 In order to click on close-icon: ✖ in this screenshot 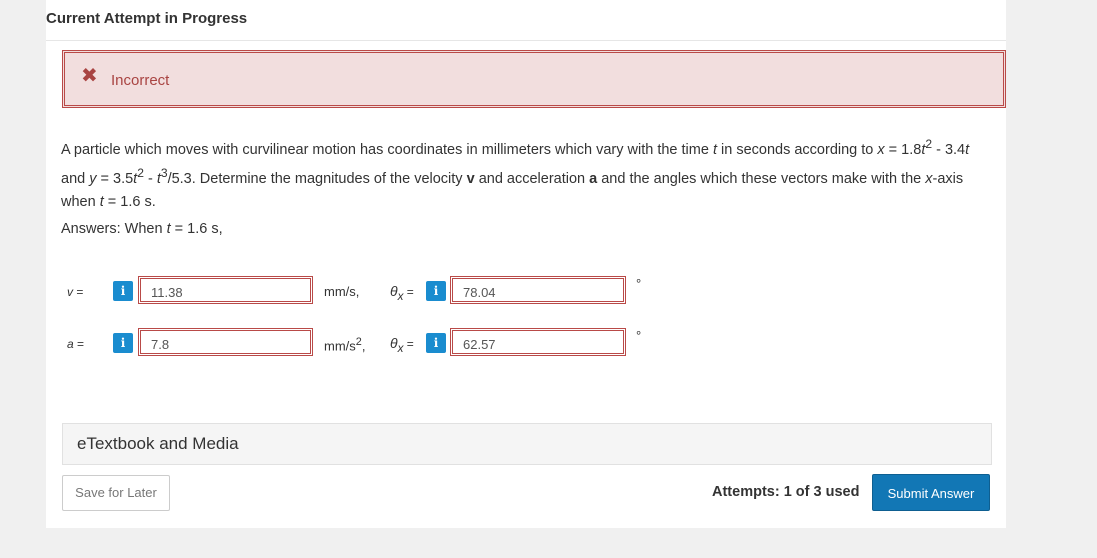, I will do `click(89, 76)`.